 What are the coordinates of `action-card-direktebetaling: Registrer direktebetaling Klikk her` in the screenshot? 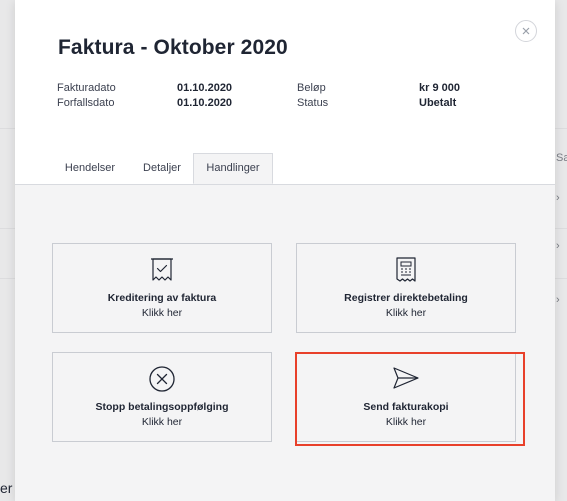 It's located at (406, 288).